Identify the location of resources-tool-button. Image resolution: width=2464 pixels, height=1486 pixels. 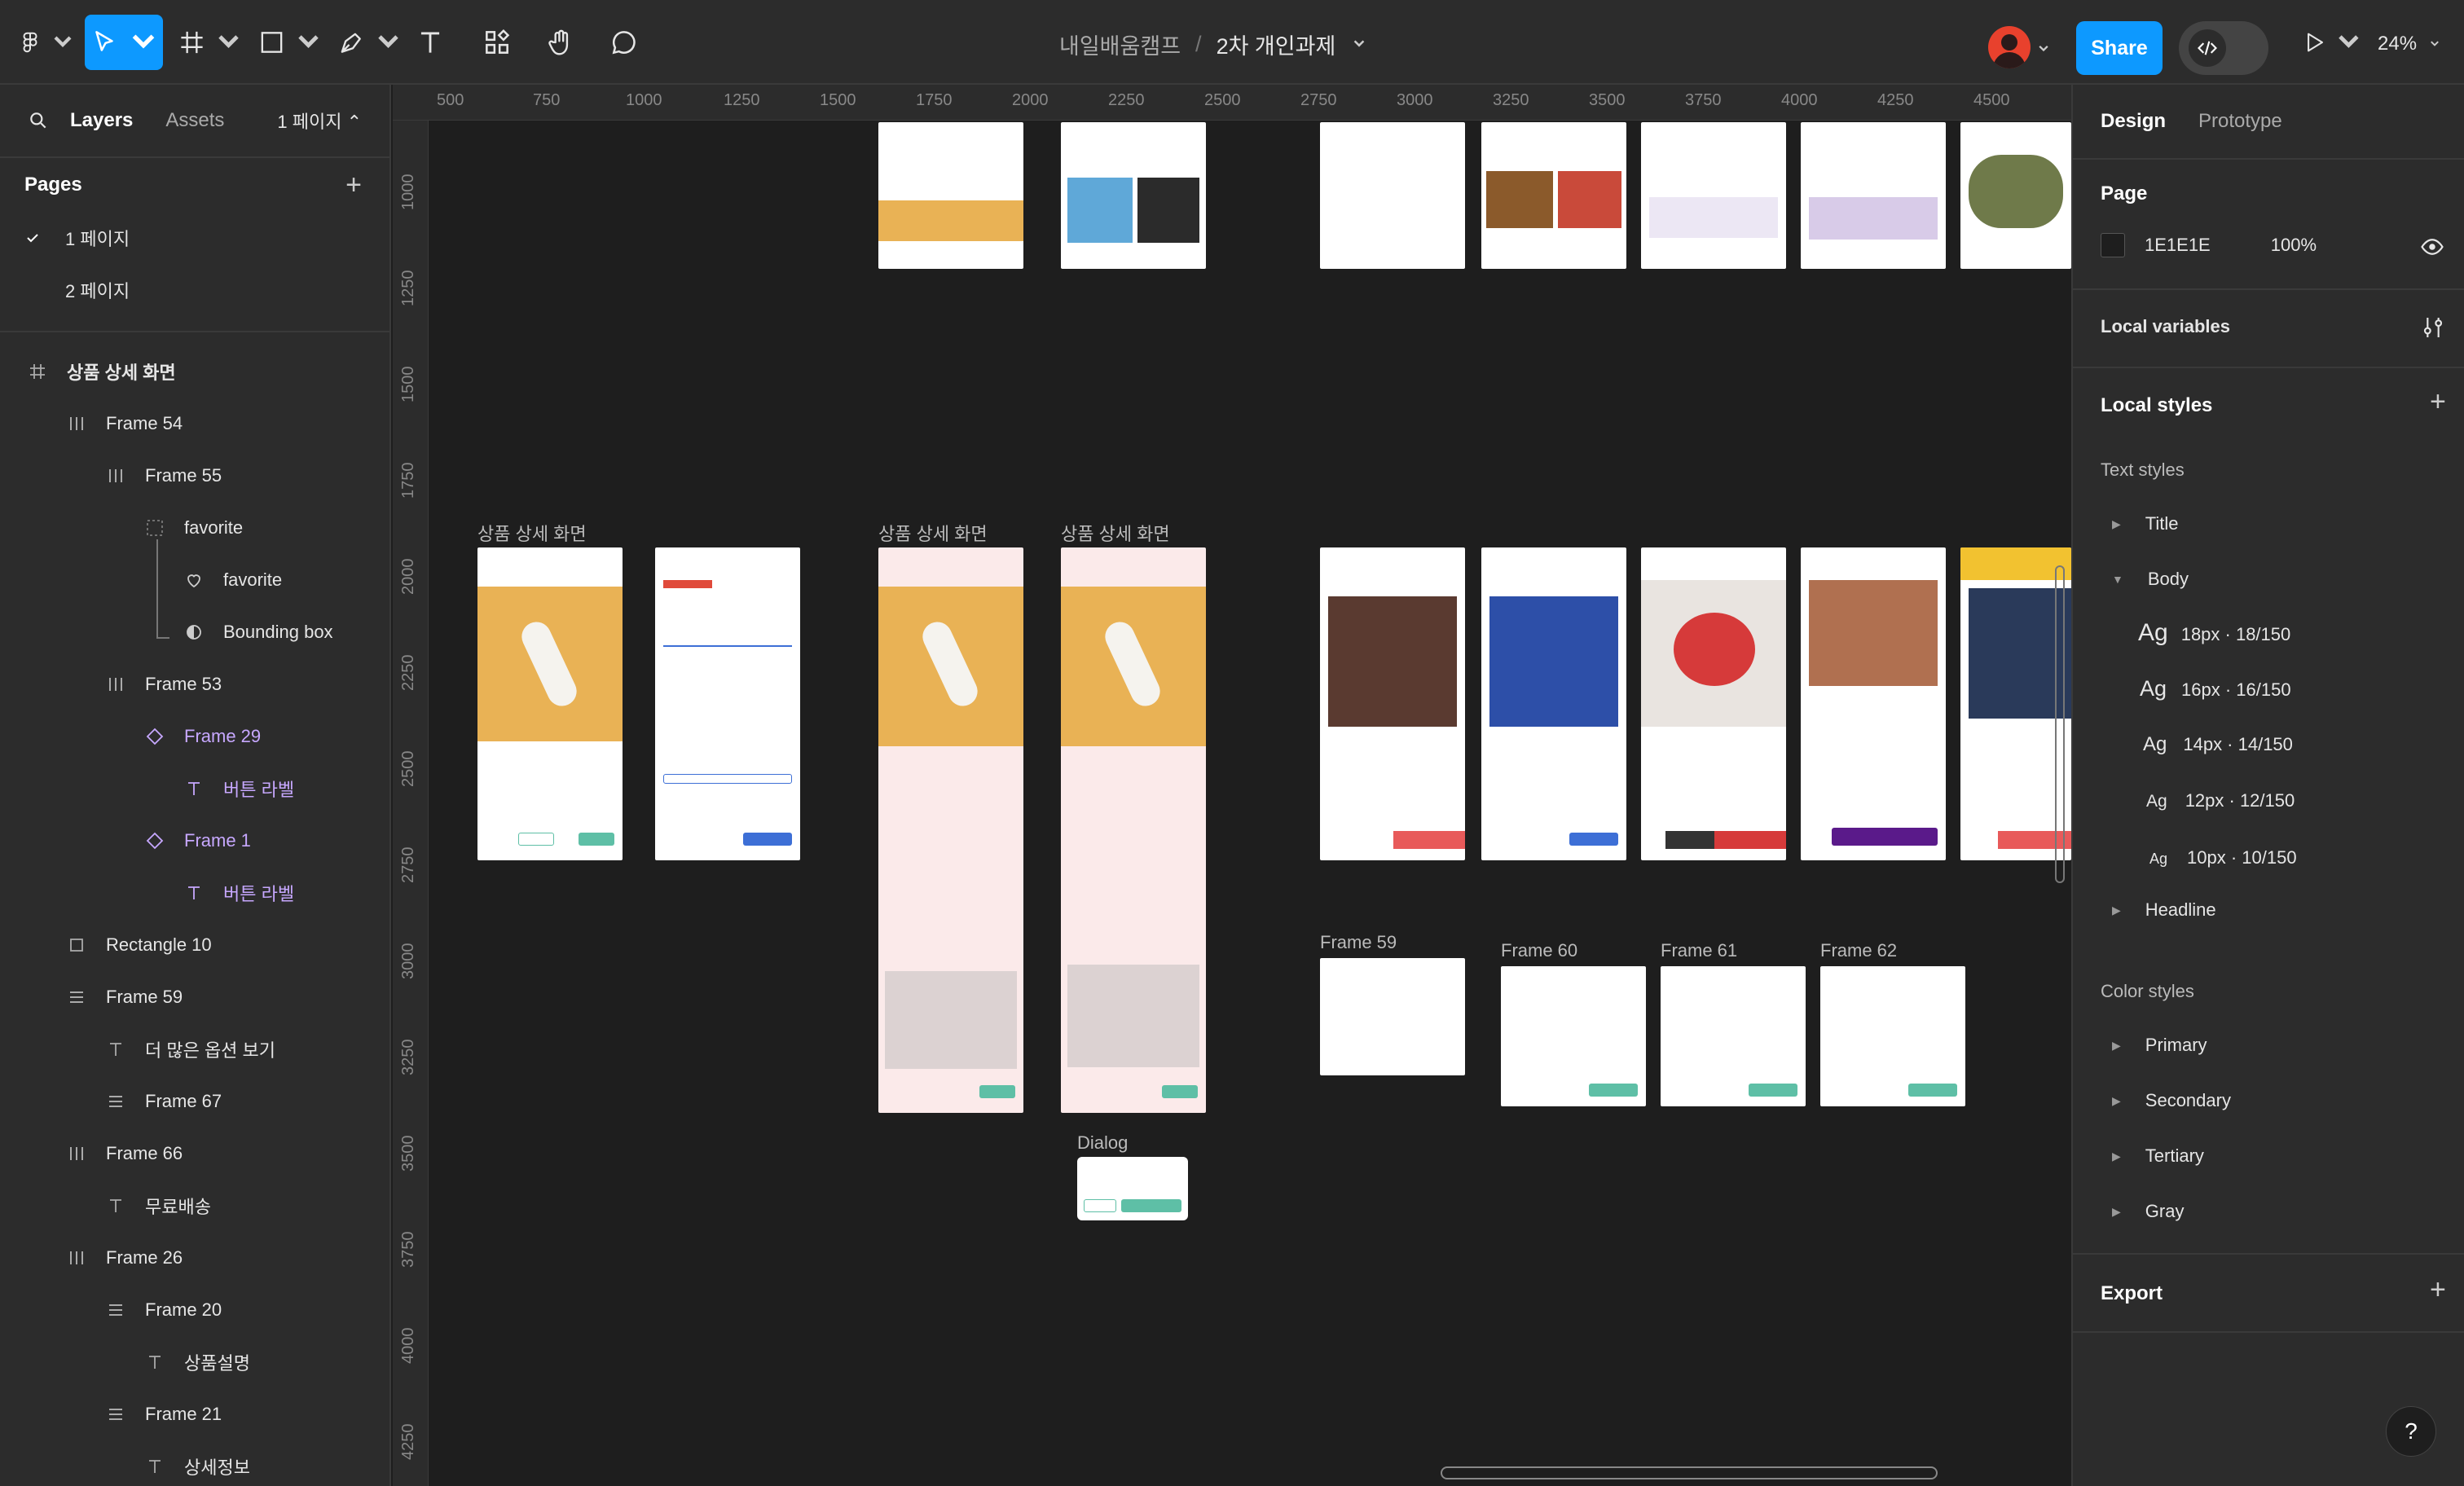
(497, 42).